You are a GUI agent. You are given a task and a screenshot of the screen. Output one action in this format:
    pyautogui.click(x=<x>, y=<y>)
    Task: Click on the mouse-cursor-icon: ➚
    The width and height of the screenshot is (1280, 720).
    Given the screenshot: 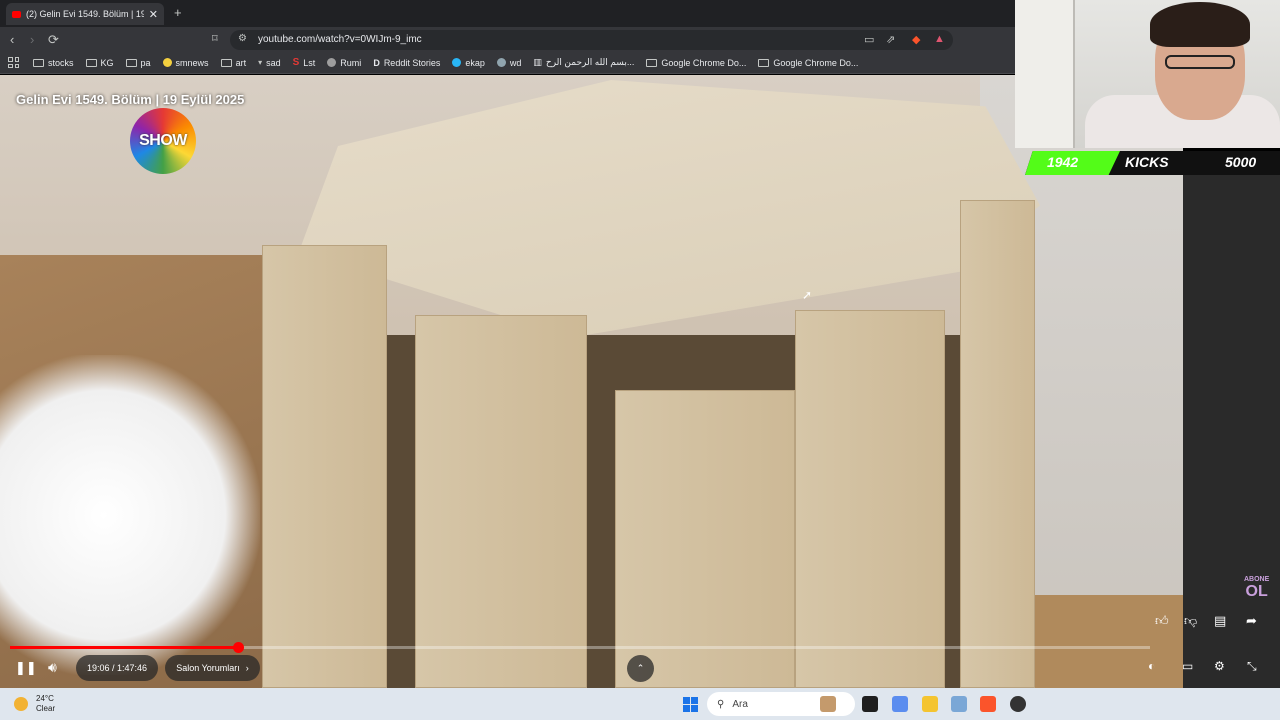 What is the action you would take?
    pyautogui.click(x=807, y=295)
    